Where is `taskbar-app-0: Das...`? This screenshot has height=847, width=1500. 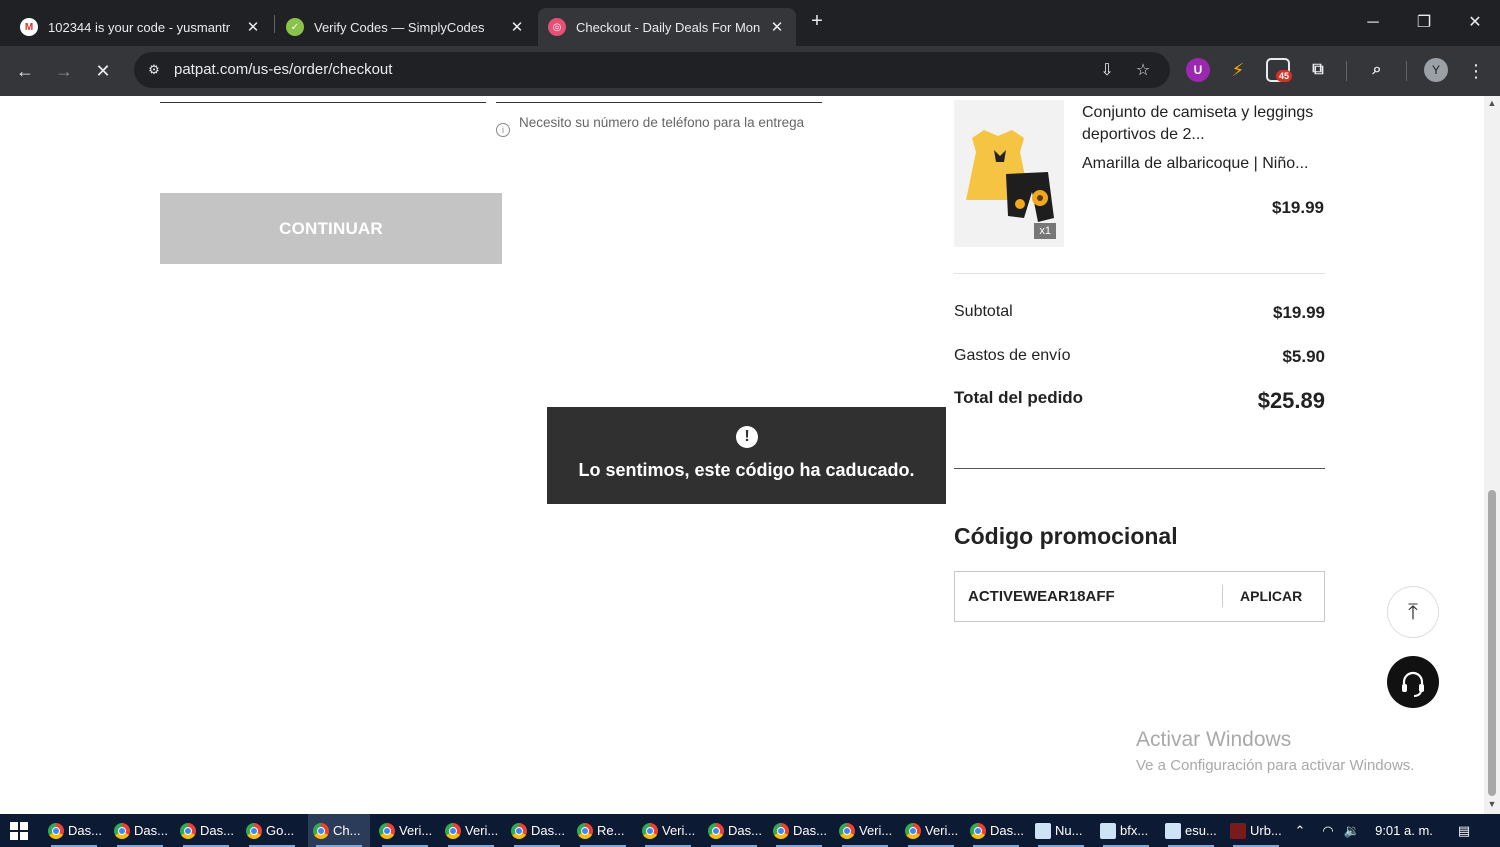 taskbar-app-0: Das... is located at coordinates (74, 830).